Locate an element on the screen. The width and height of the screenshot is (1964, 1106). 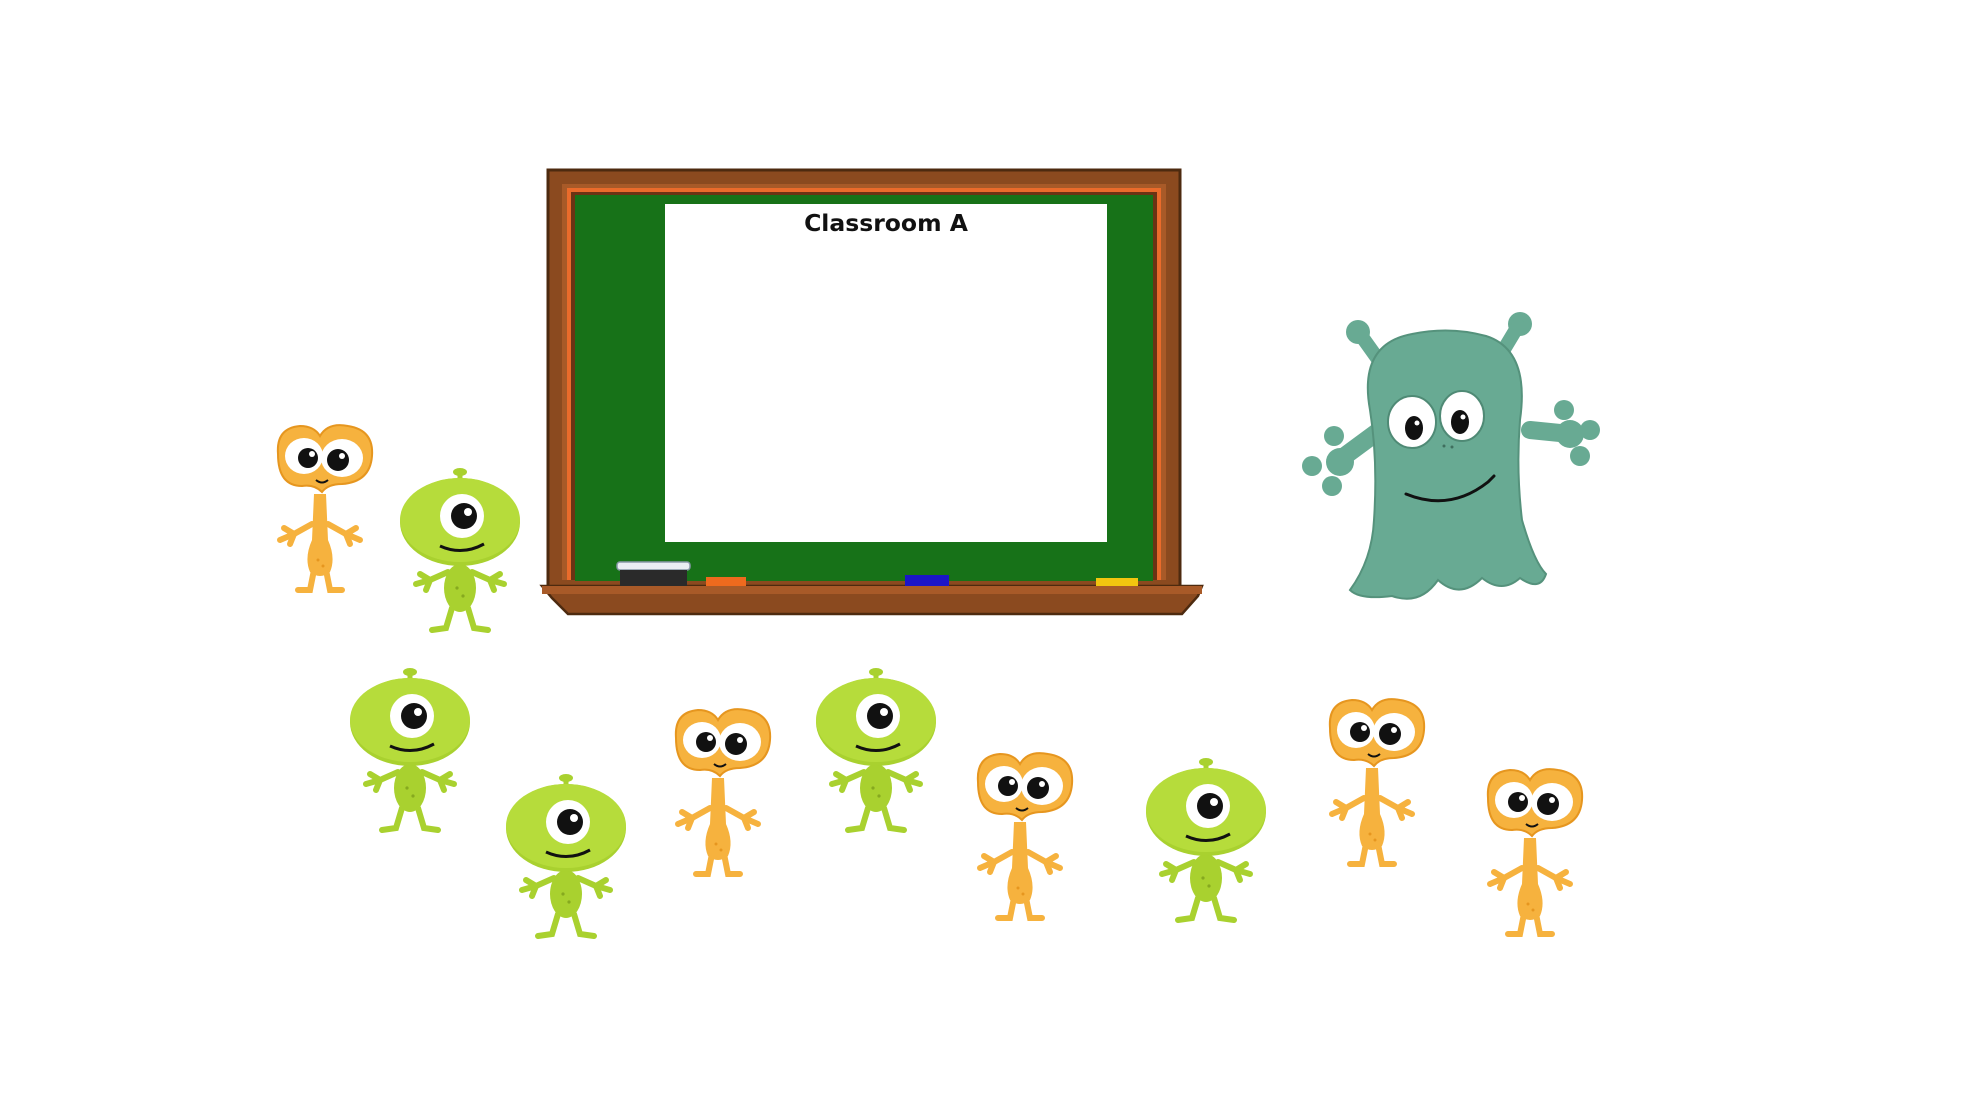
chalkboard-title: Classroom A is located at coordinates (886, 223).